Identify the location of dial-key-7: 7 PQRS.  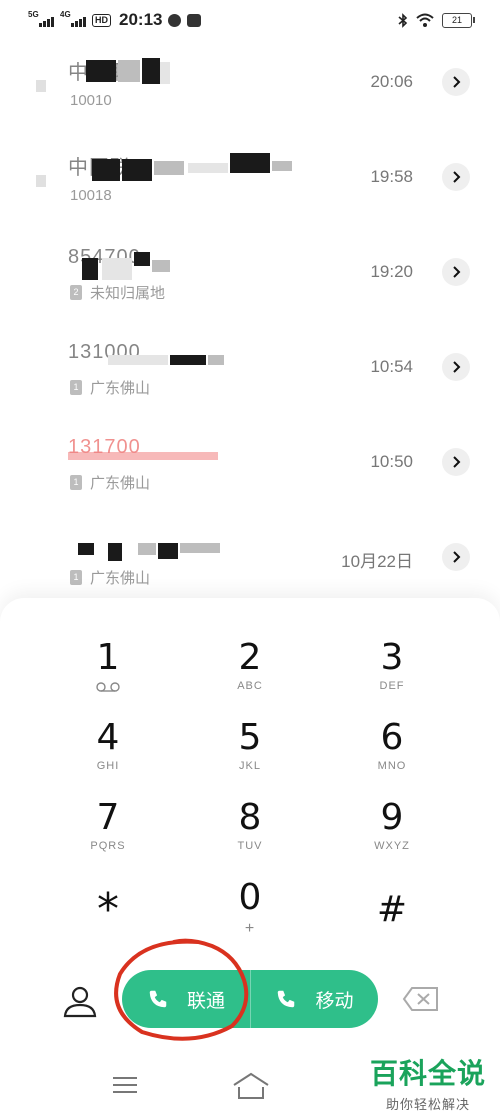
(108, 833).